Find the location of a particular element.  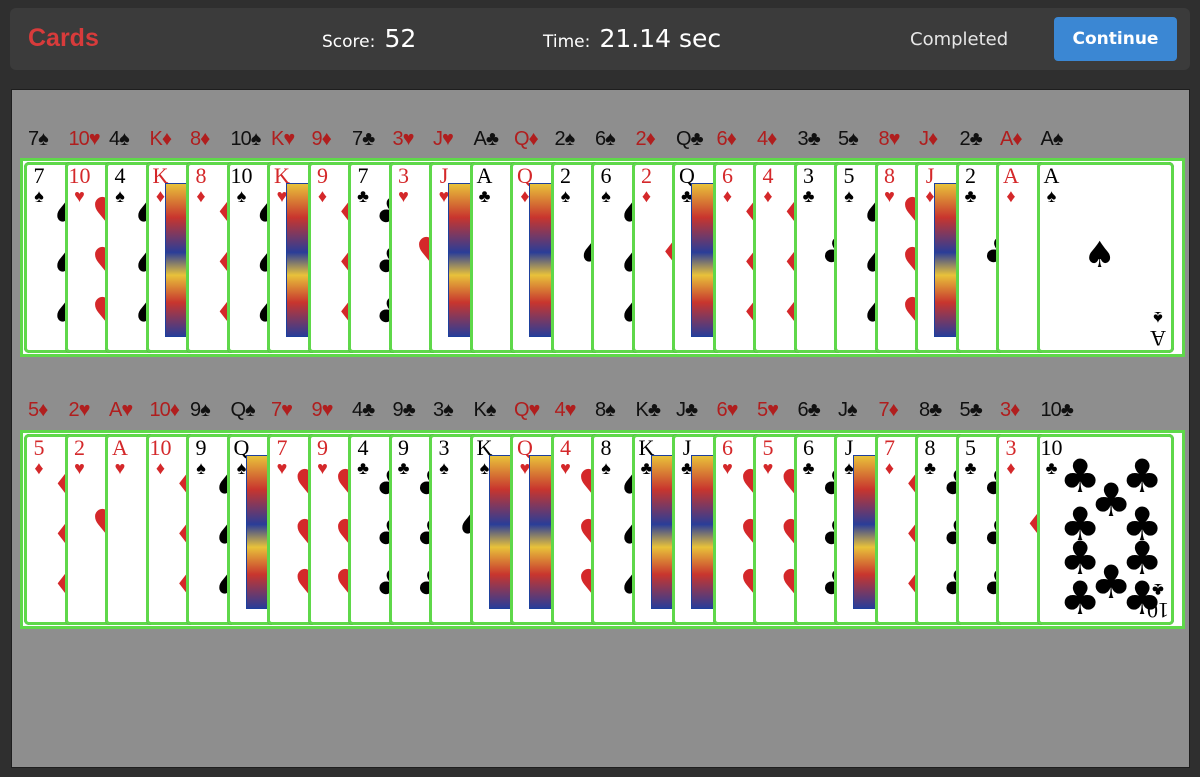

card-index: 2 ♥ is located at coordinates (80, 457).